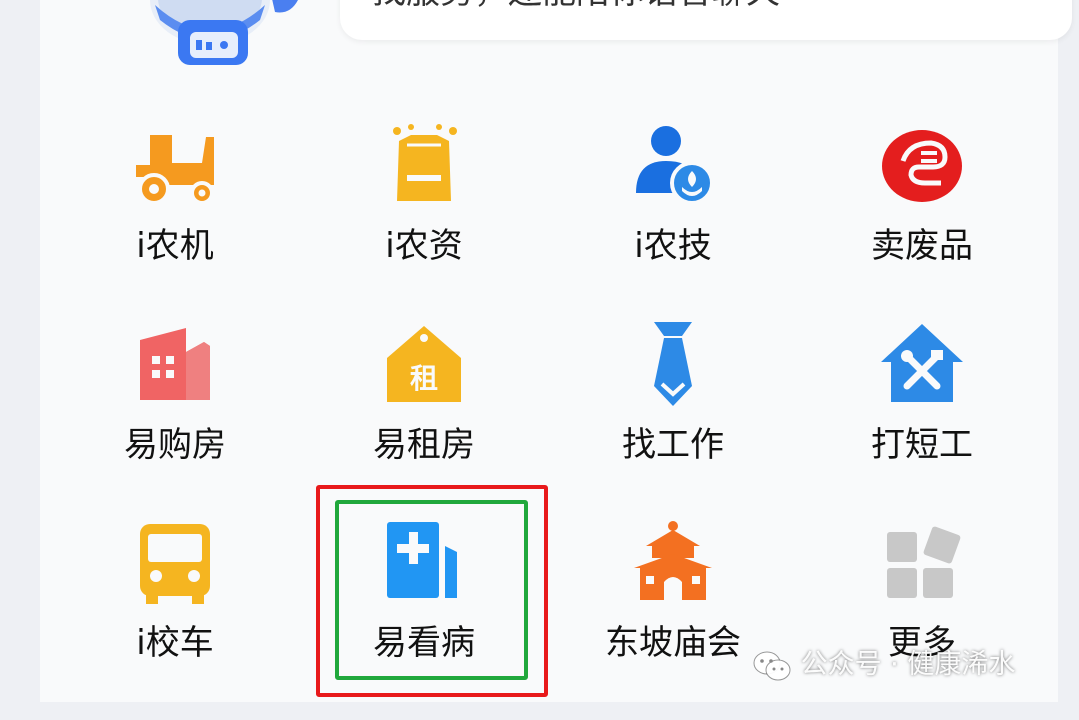 The image size is (1079, 720). I want to click on necktie-icon, so click(673, 364).